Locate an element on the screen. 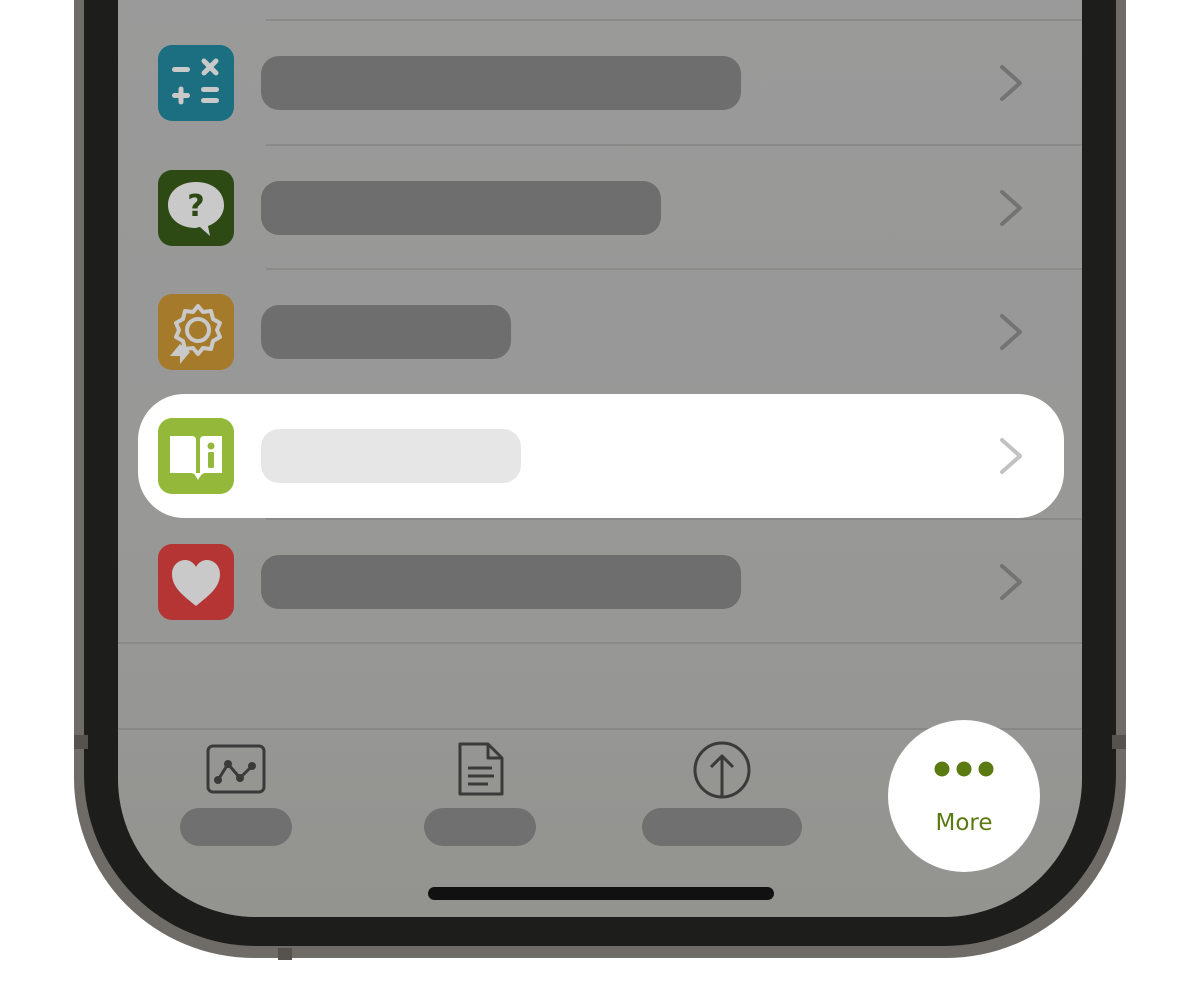 The width and height of the screenshot is (1200, 1000). chart-icon is located at coordinates (236, 769).